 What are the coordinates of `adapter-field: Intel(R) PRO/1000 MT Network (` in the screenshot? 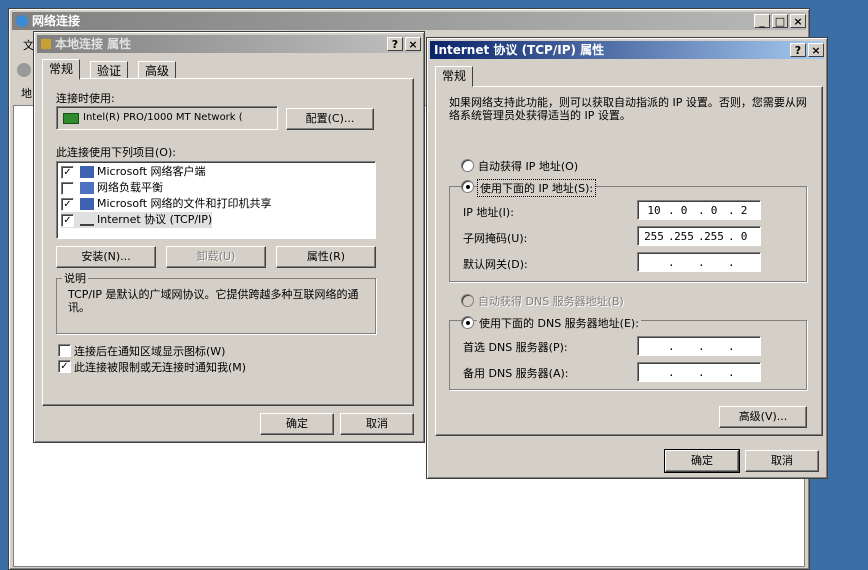 It's located at (167, 118).